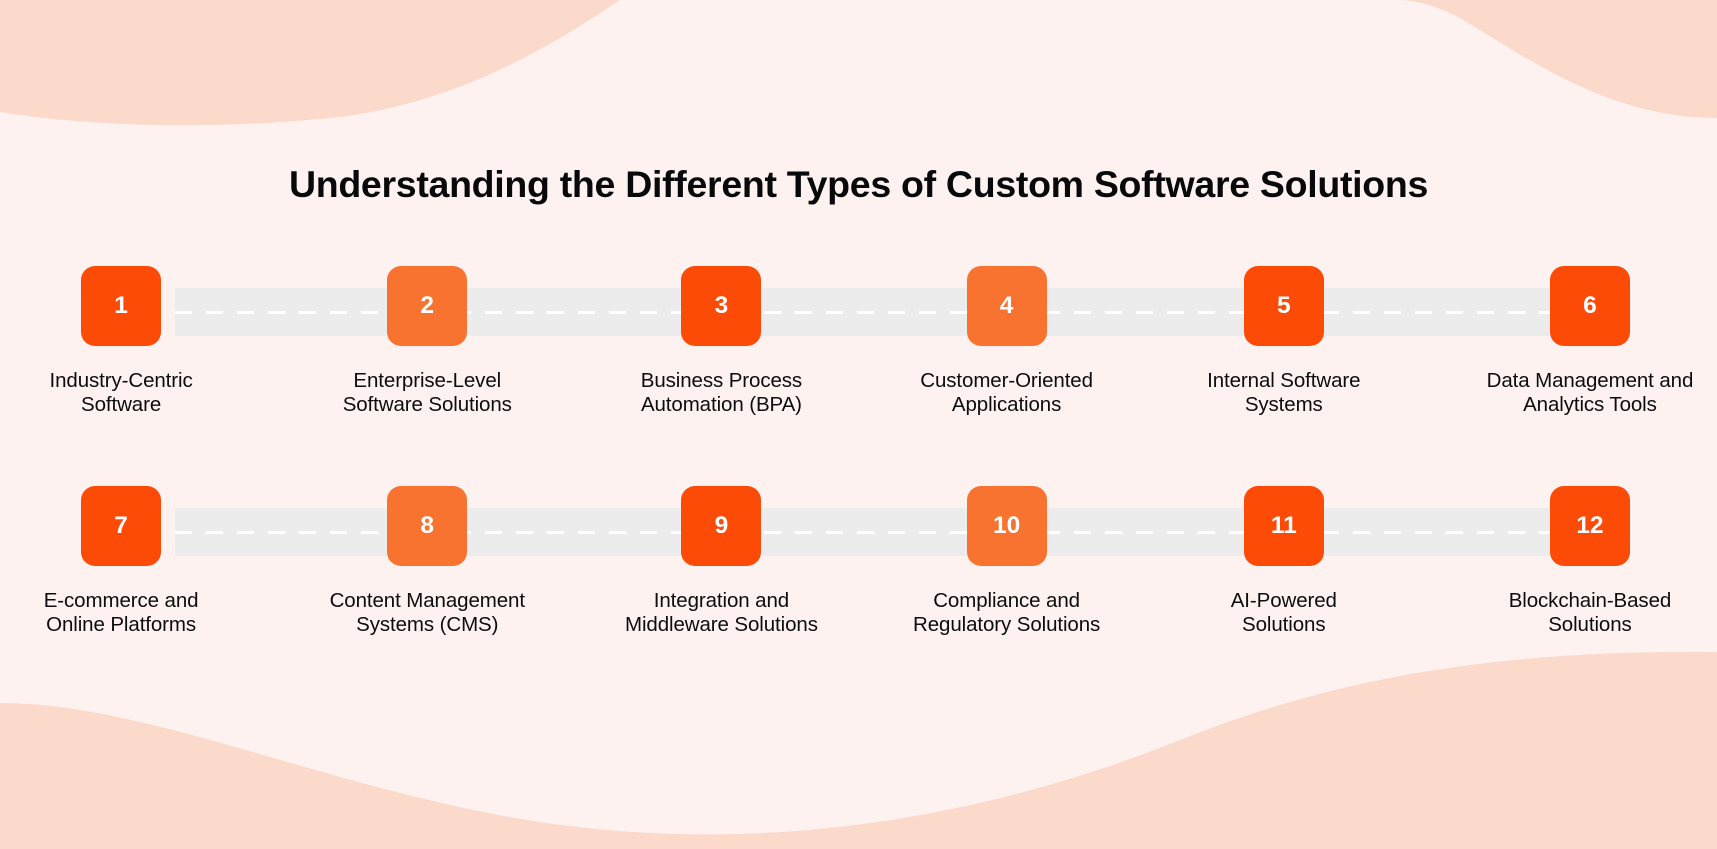  Describe the element at coordinates (721, 612) in the screenshot. I see `step-label-9: Integration and Middleware Solutions` at that location.